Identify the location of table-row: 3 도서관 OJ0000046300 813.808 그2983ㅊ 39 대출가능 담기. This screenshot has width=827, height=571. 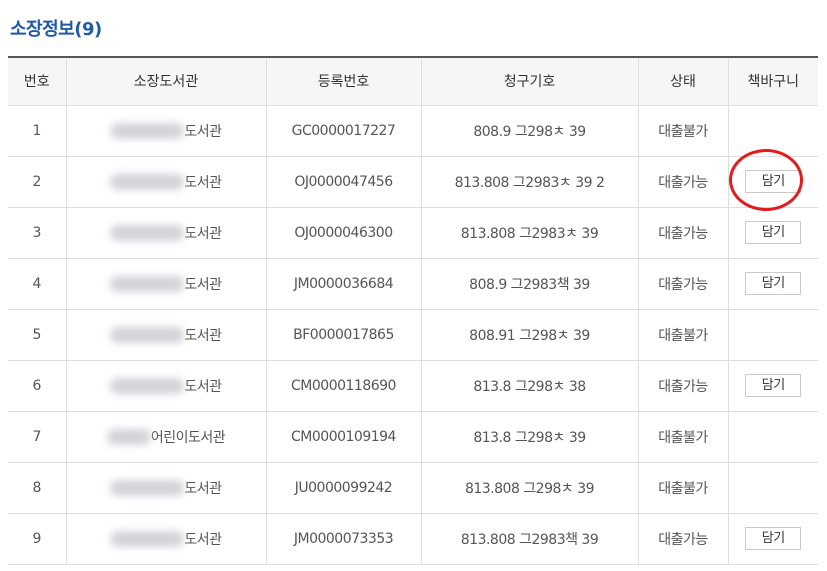
(413, 233).